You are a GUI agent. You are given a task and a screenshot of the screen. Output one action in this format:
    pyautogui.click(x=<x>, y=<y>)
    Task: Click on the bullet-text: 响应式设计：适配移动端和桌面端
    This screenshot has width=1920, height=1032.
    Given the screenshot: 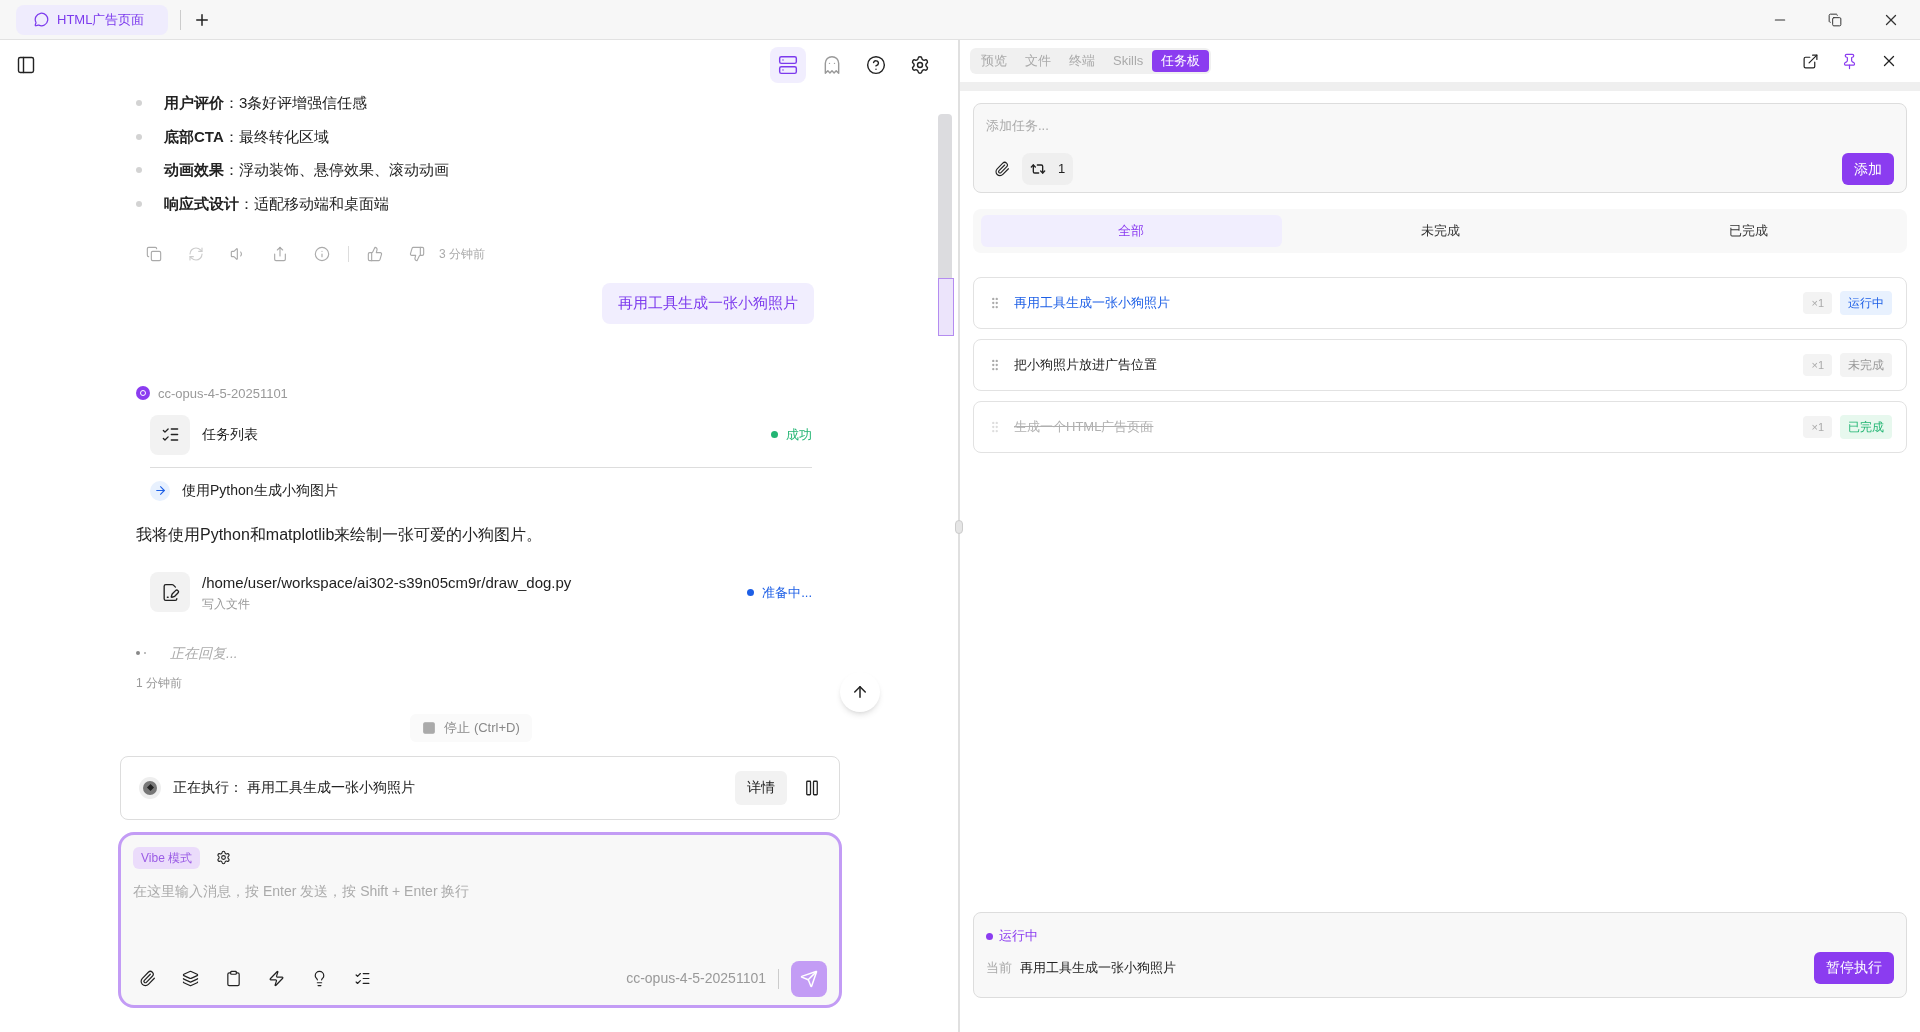 What is the action you would take?
    pyautogui.click(x=276, y=203)
    